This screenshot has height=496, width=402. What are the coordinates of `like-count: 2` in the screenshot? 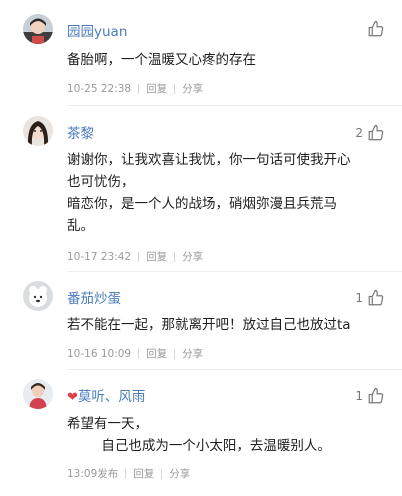 It's located at (359, 133).